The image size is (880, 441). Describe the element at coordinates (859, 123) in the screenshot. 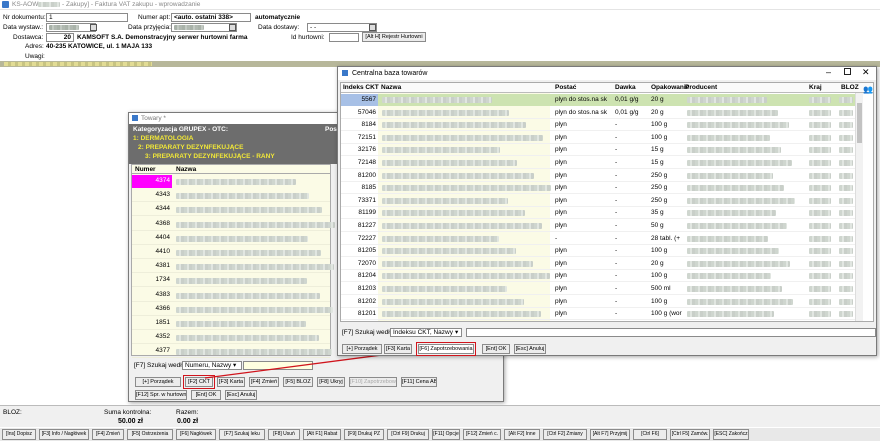

I see `scrollbar-thumb` at that location.